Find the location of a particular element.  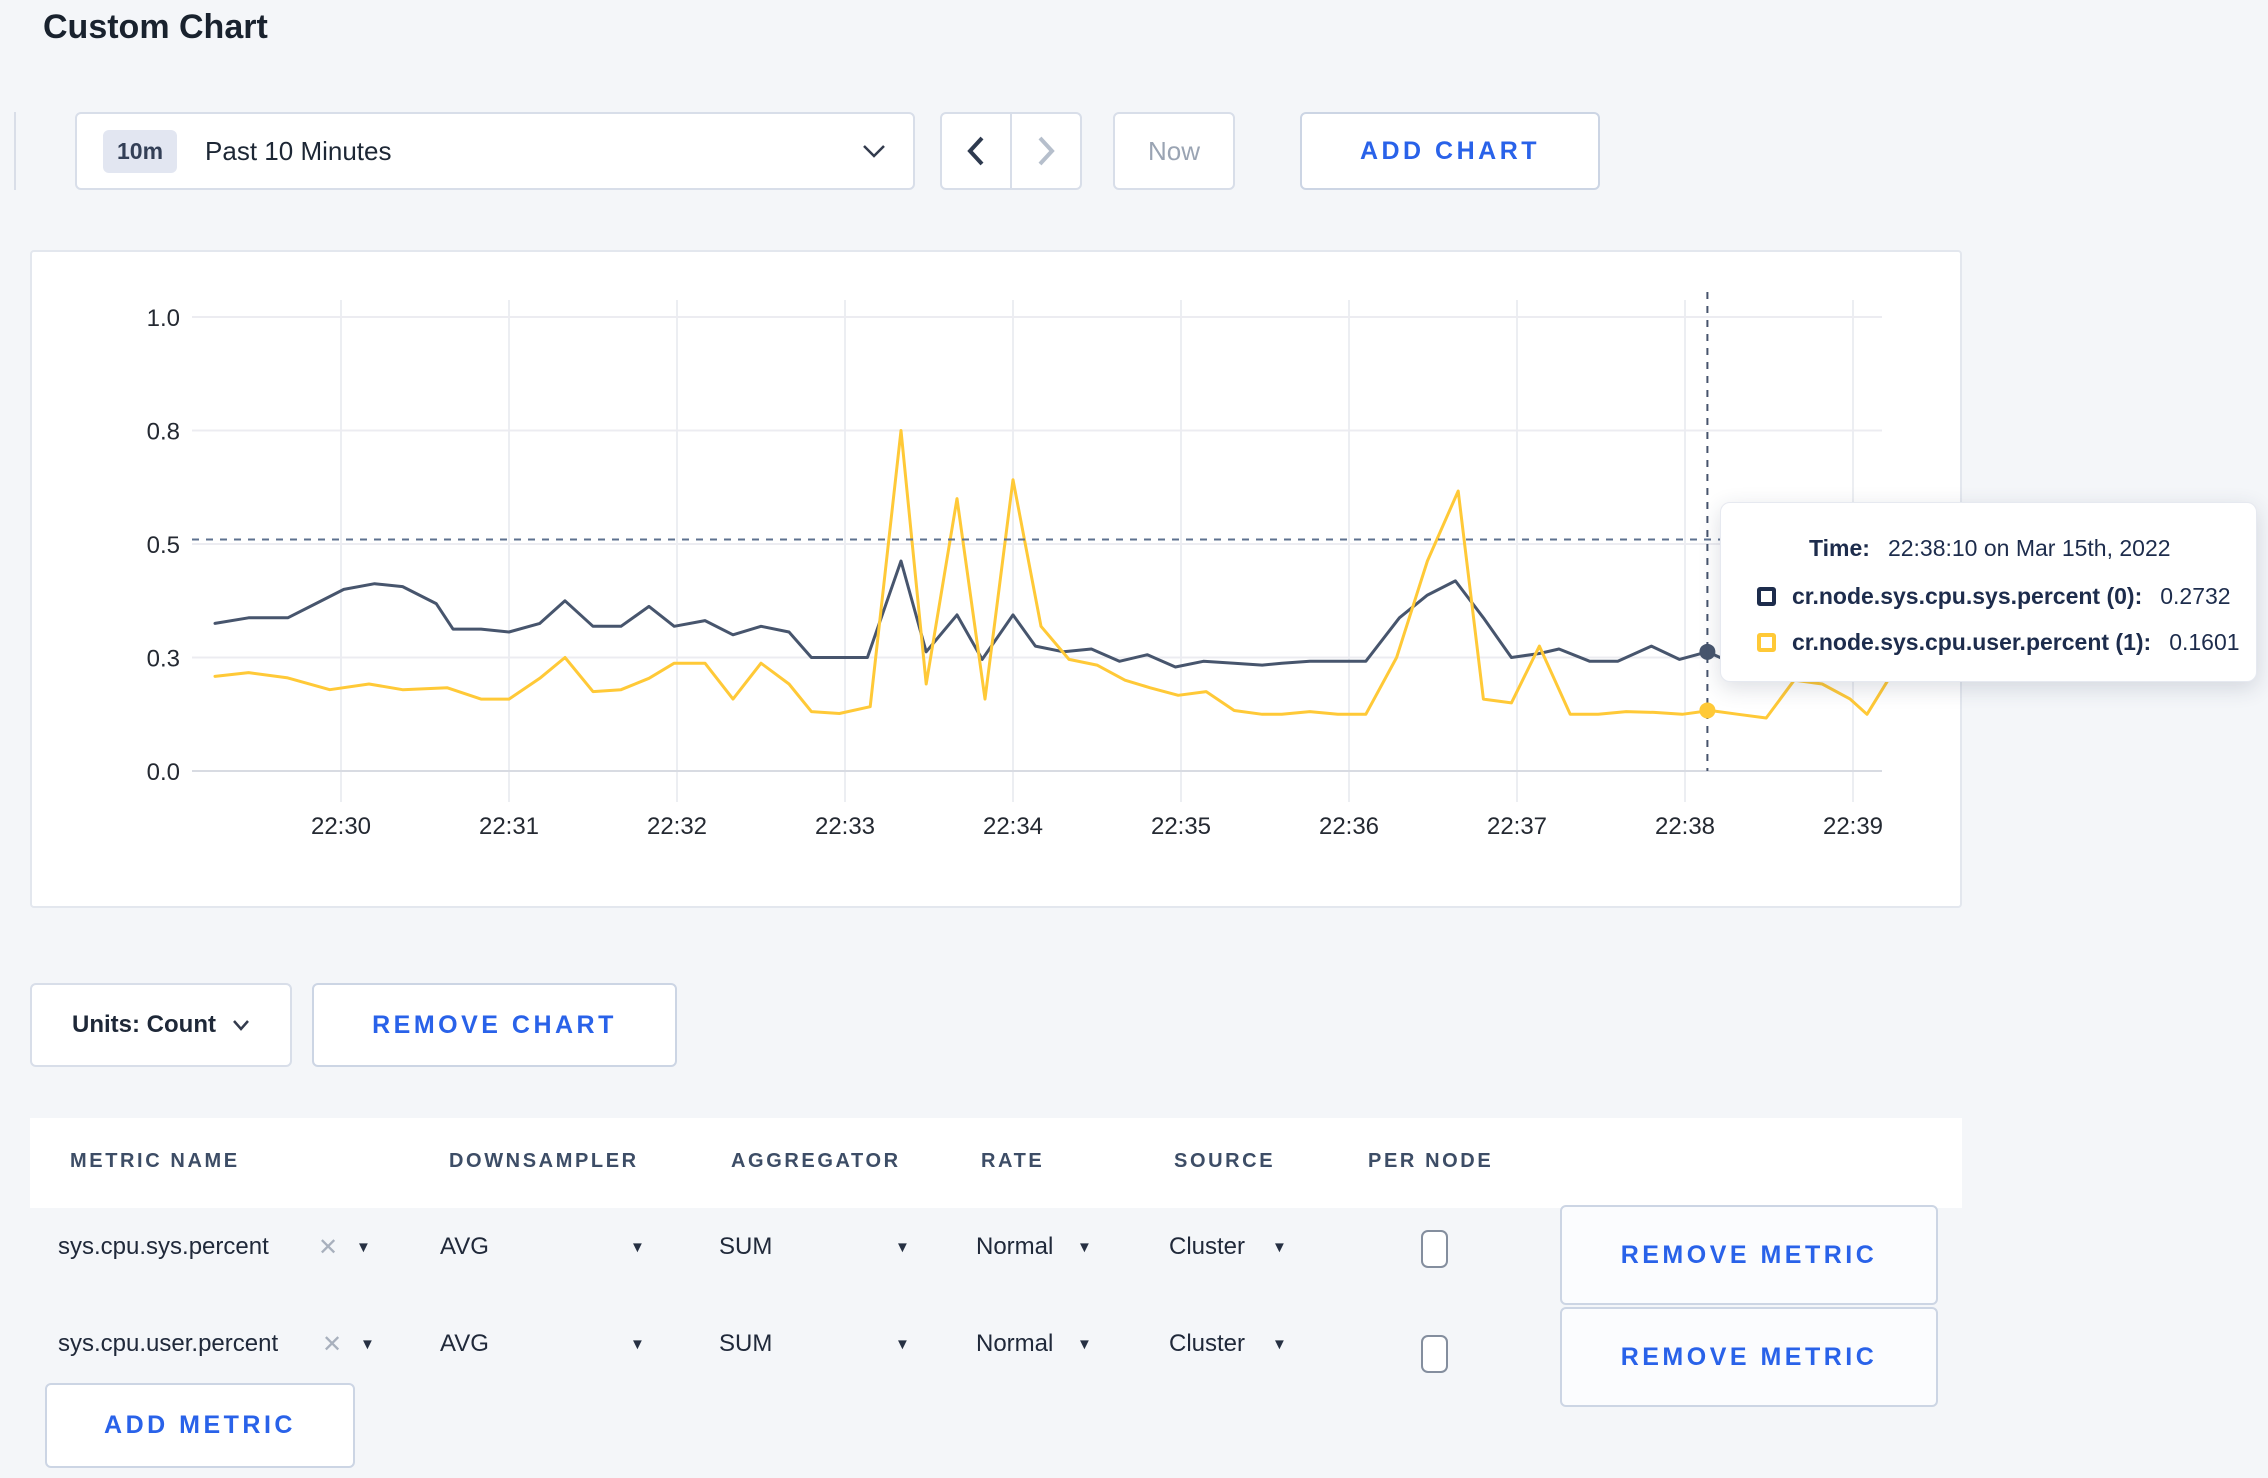

now-button-label: Now is located at coordinates (1173, 150).